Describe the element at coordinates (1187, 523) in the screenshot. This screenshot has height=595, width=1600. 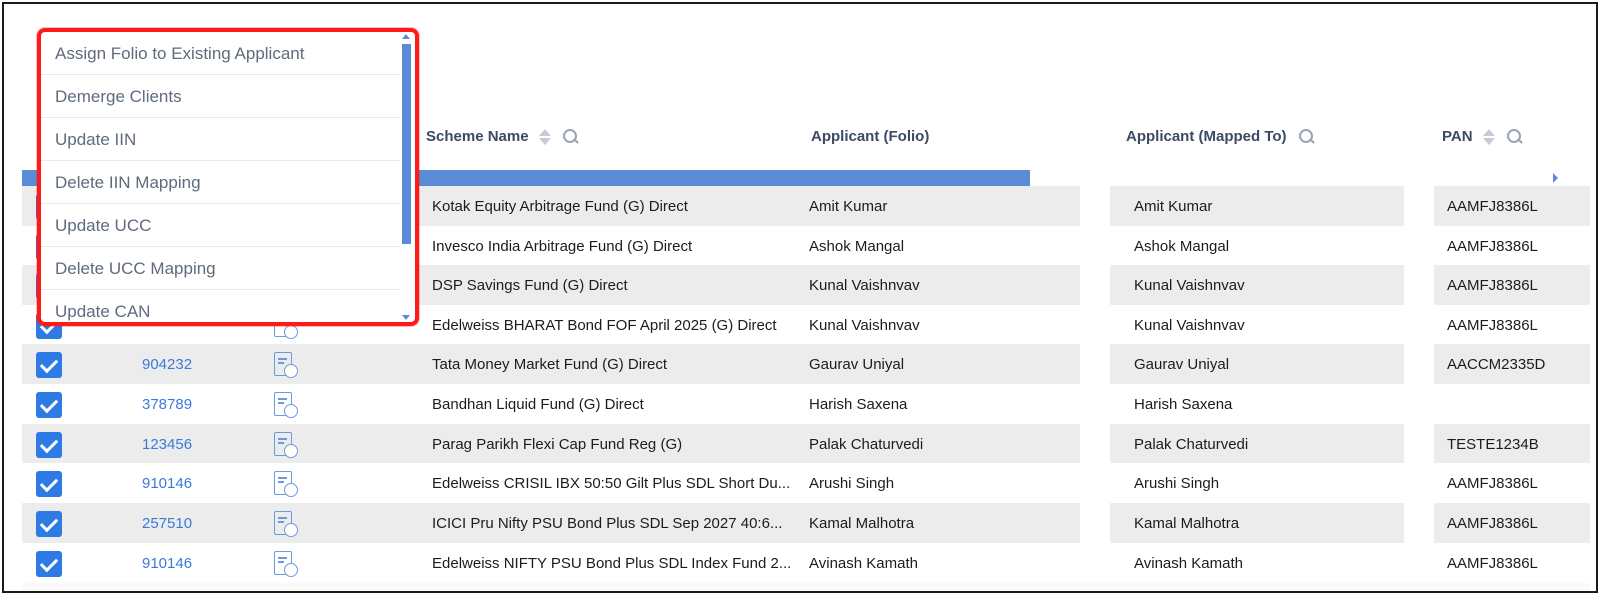
I see `applicant-mapped-cell: Kamal Malhotra` at that location.